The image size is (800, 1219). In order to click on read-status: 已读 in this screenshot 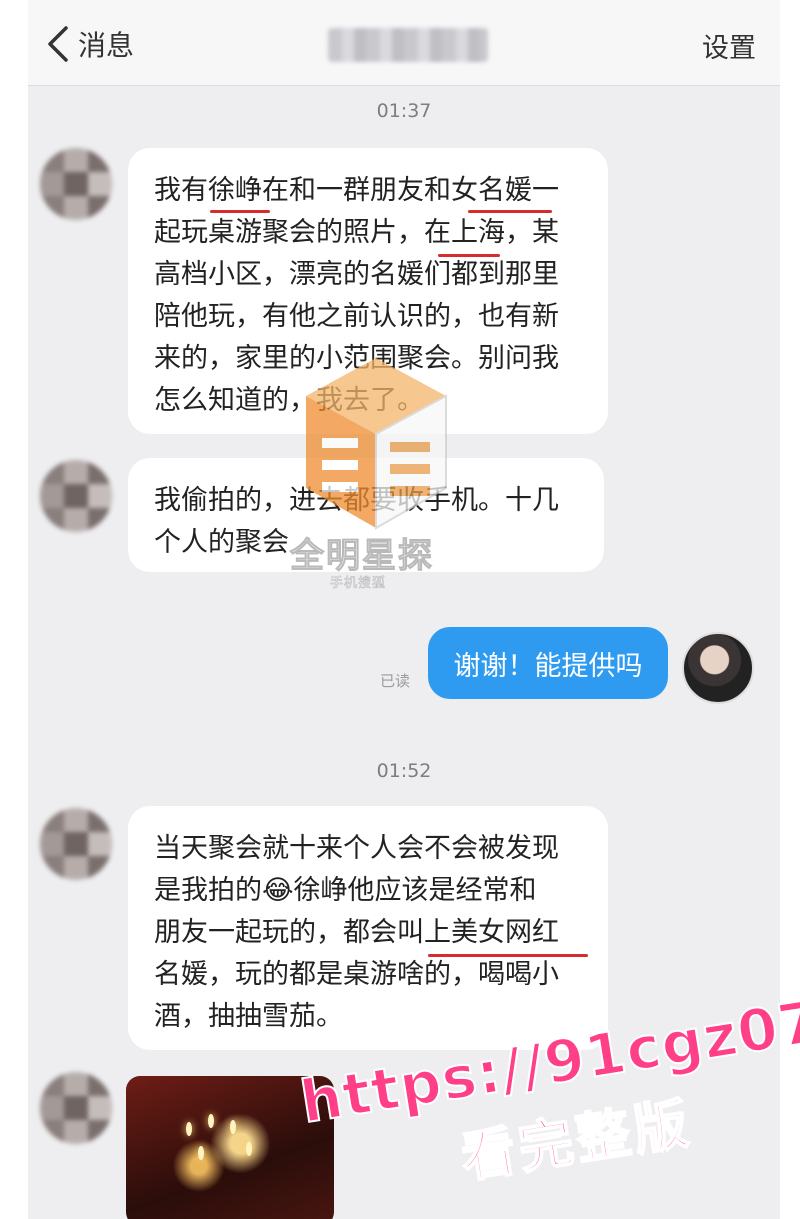, I will do `click(395, 681)`.